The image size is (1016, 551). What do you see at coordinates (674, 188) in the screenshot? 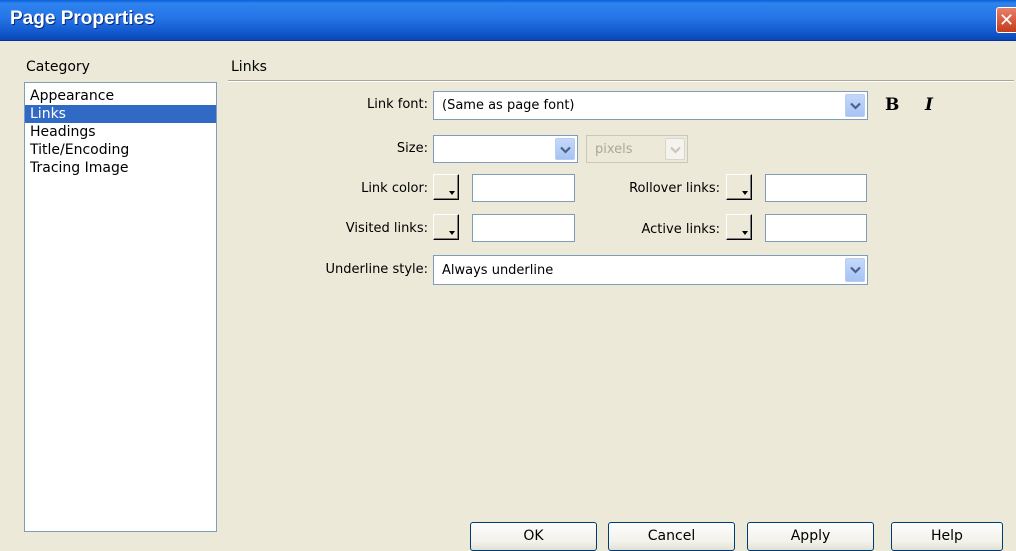
I see `rollover-links-label: Rollover links:` at bounding box center [674, 188].